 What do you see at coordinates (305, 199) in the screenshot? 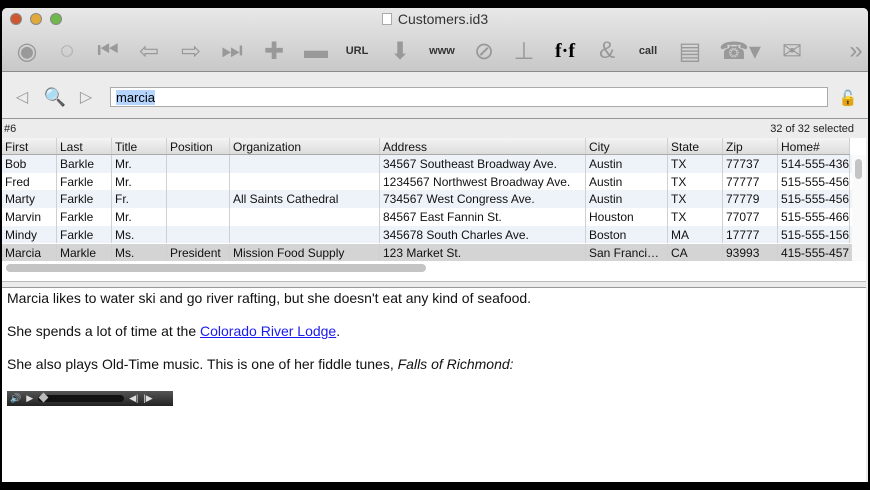
I see `table-cell: All Saints Cathedral` at bounding box center [305, 199].